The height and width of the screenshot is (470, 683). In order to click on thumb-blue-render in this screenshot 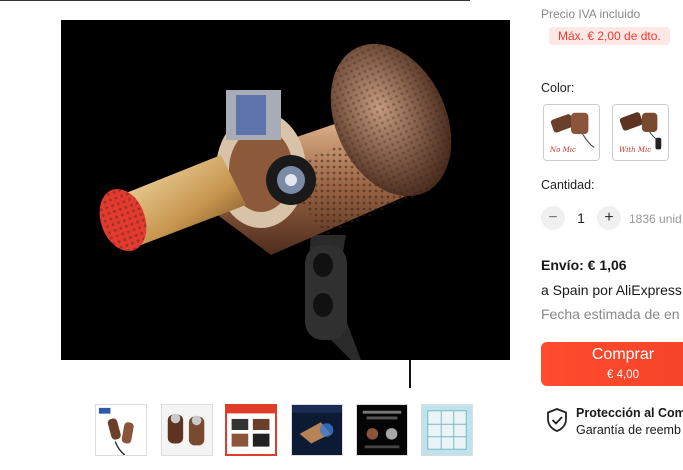, I will do `click(317, 430)`.